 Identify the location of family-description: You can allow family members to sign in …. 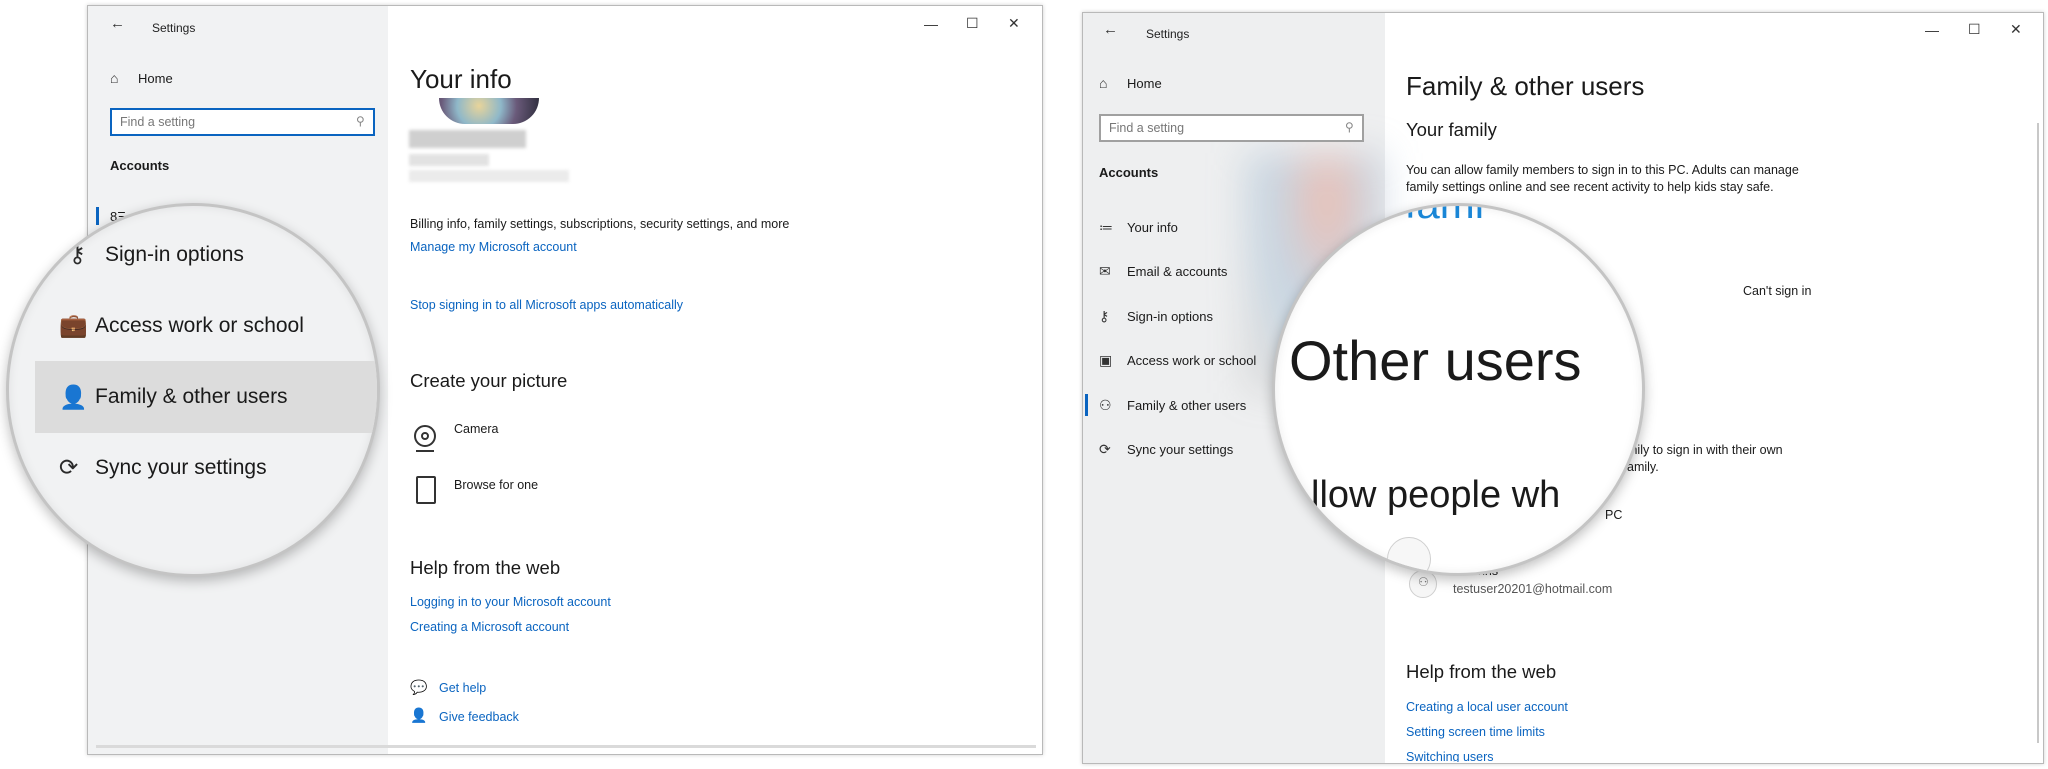
(1602, 178).